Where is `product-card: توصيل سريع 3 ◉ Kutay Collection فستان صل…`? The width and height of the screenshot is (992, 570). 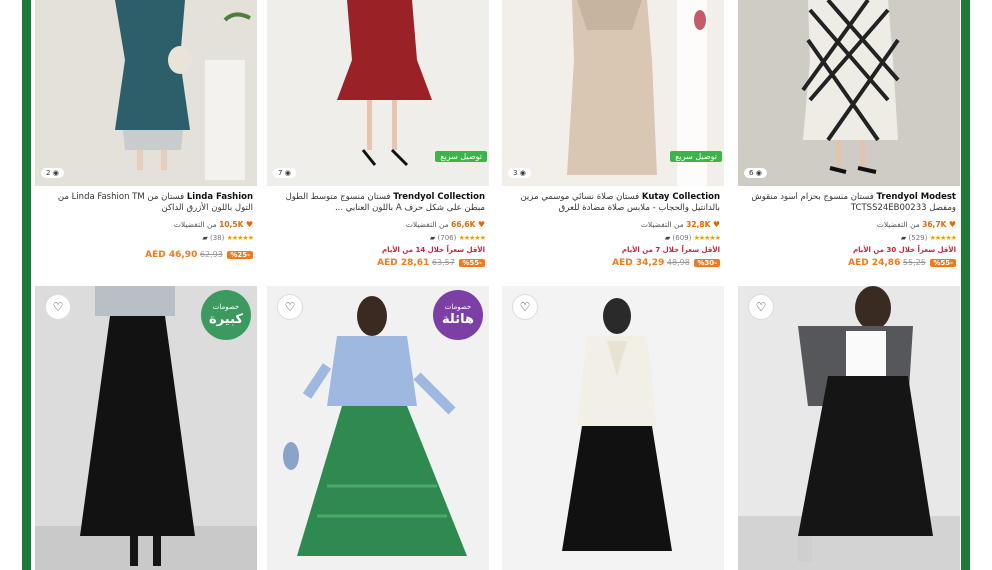 product-card: توصيل سريع 3 ◉ Kutay Collection فستان صل… is located at coordinates (613, 141).